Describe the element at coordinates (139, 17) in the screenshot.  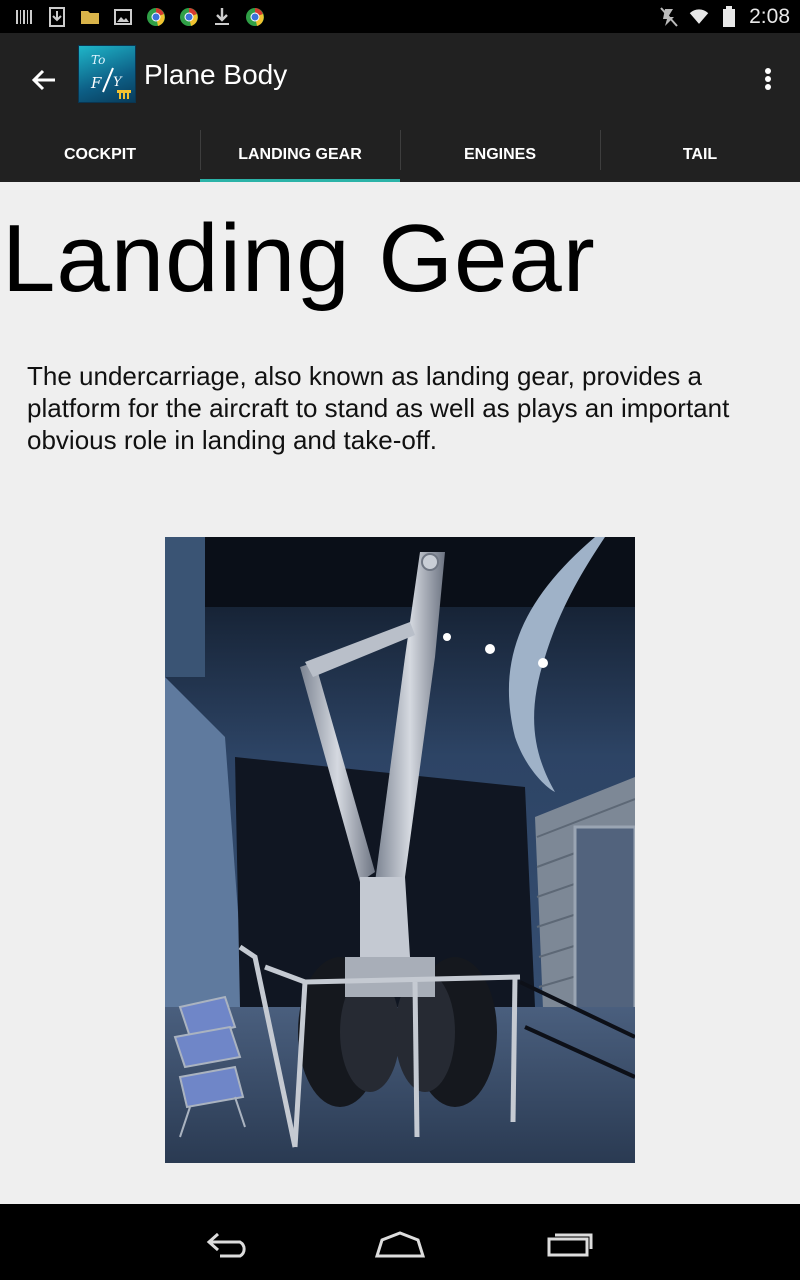
I see `notification-icons` at that location.